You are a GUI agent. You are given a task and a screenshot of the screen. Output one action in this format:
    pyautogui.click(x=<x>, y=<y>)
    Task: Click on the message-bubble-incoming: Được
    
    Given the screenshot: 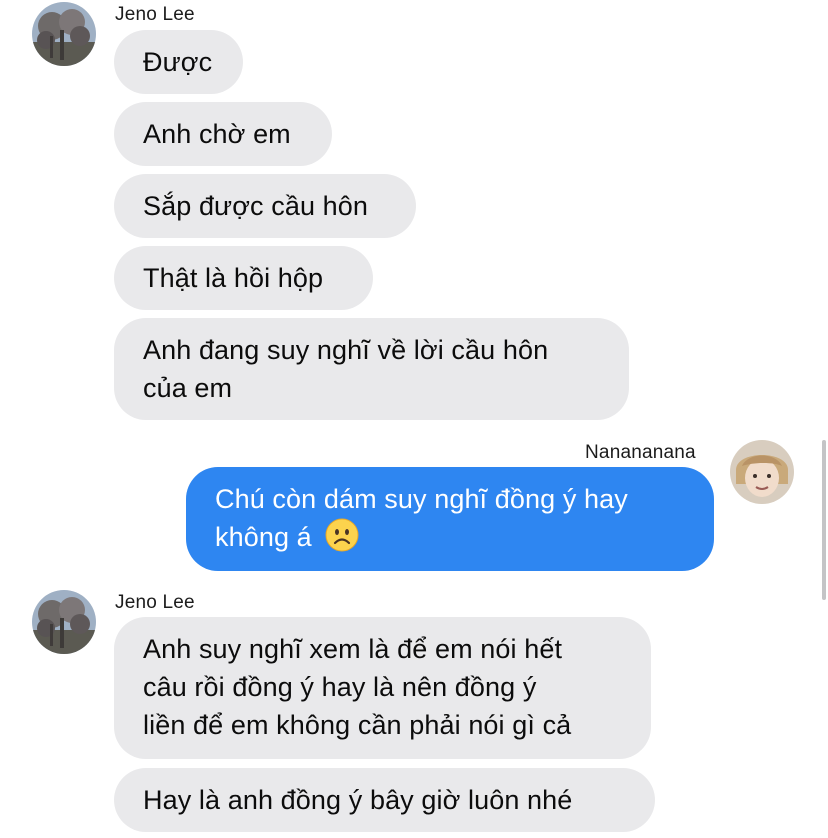 What is the action you would take?
    pyautogui.click(x=178, y=62)
    